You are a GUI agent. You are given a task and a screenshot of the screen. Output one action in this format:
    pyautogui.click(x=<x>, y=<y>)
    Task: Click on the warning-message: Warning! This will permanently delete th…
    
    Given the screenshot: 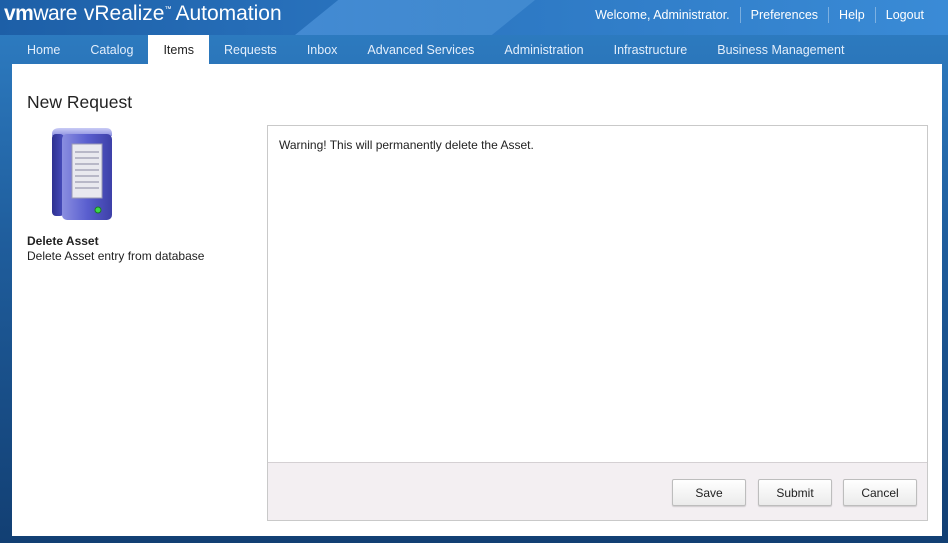 What is the action you would take?
    pyautogui.click(x=406, y=145)
    